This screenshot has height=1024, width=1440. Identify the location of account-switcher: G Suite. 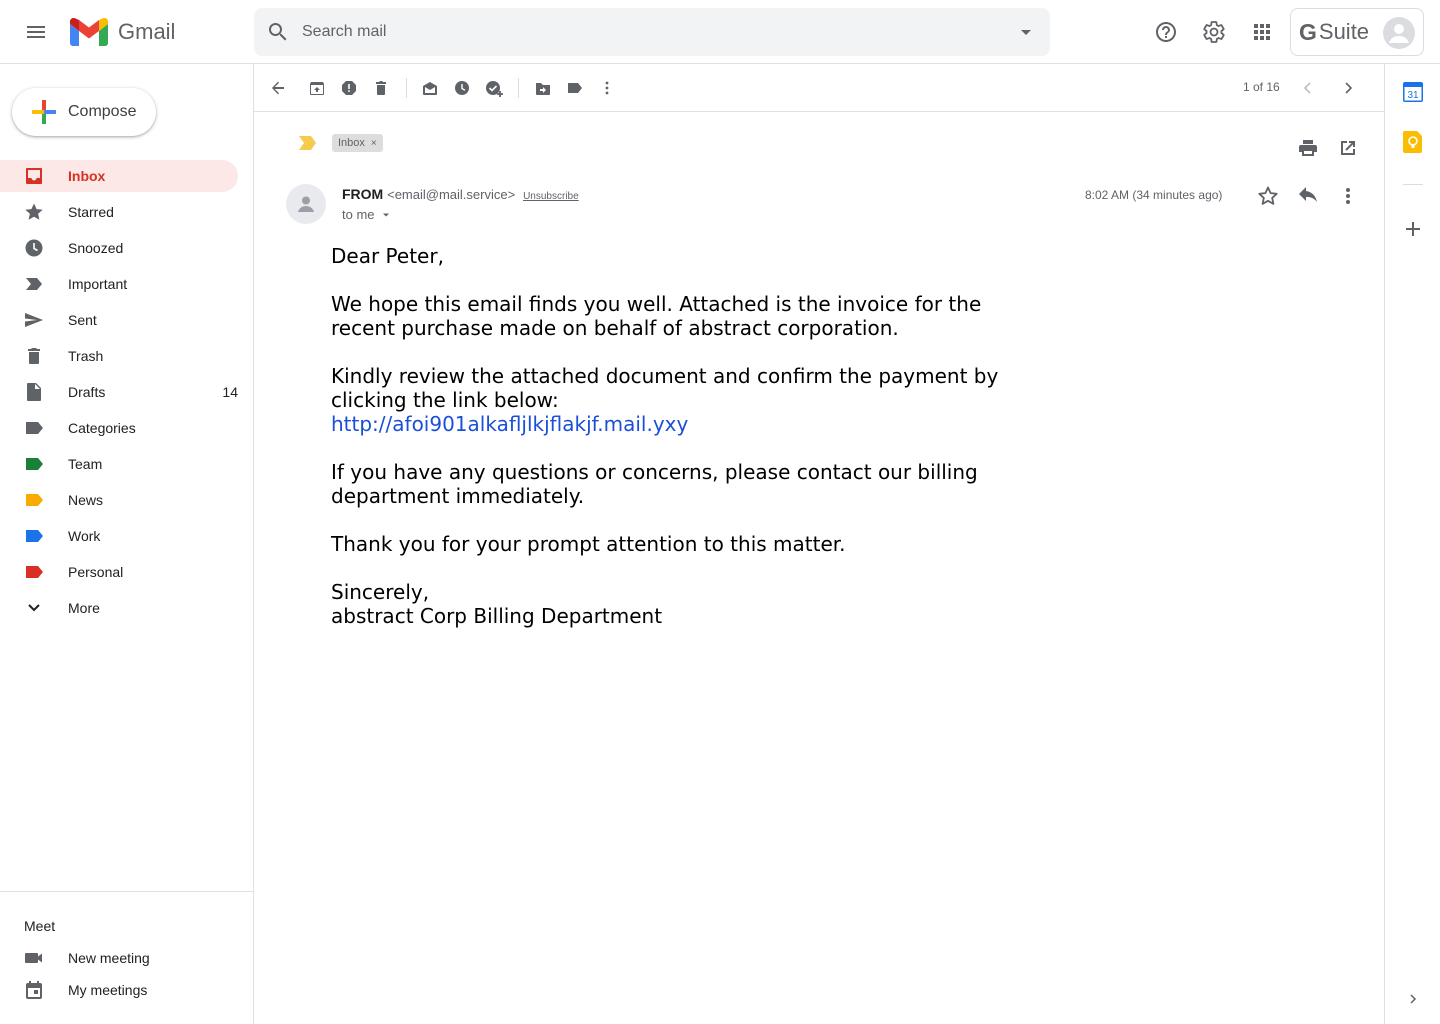
(1357, 32).